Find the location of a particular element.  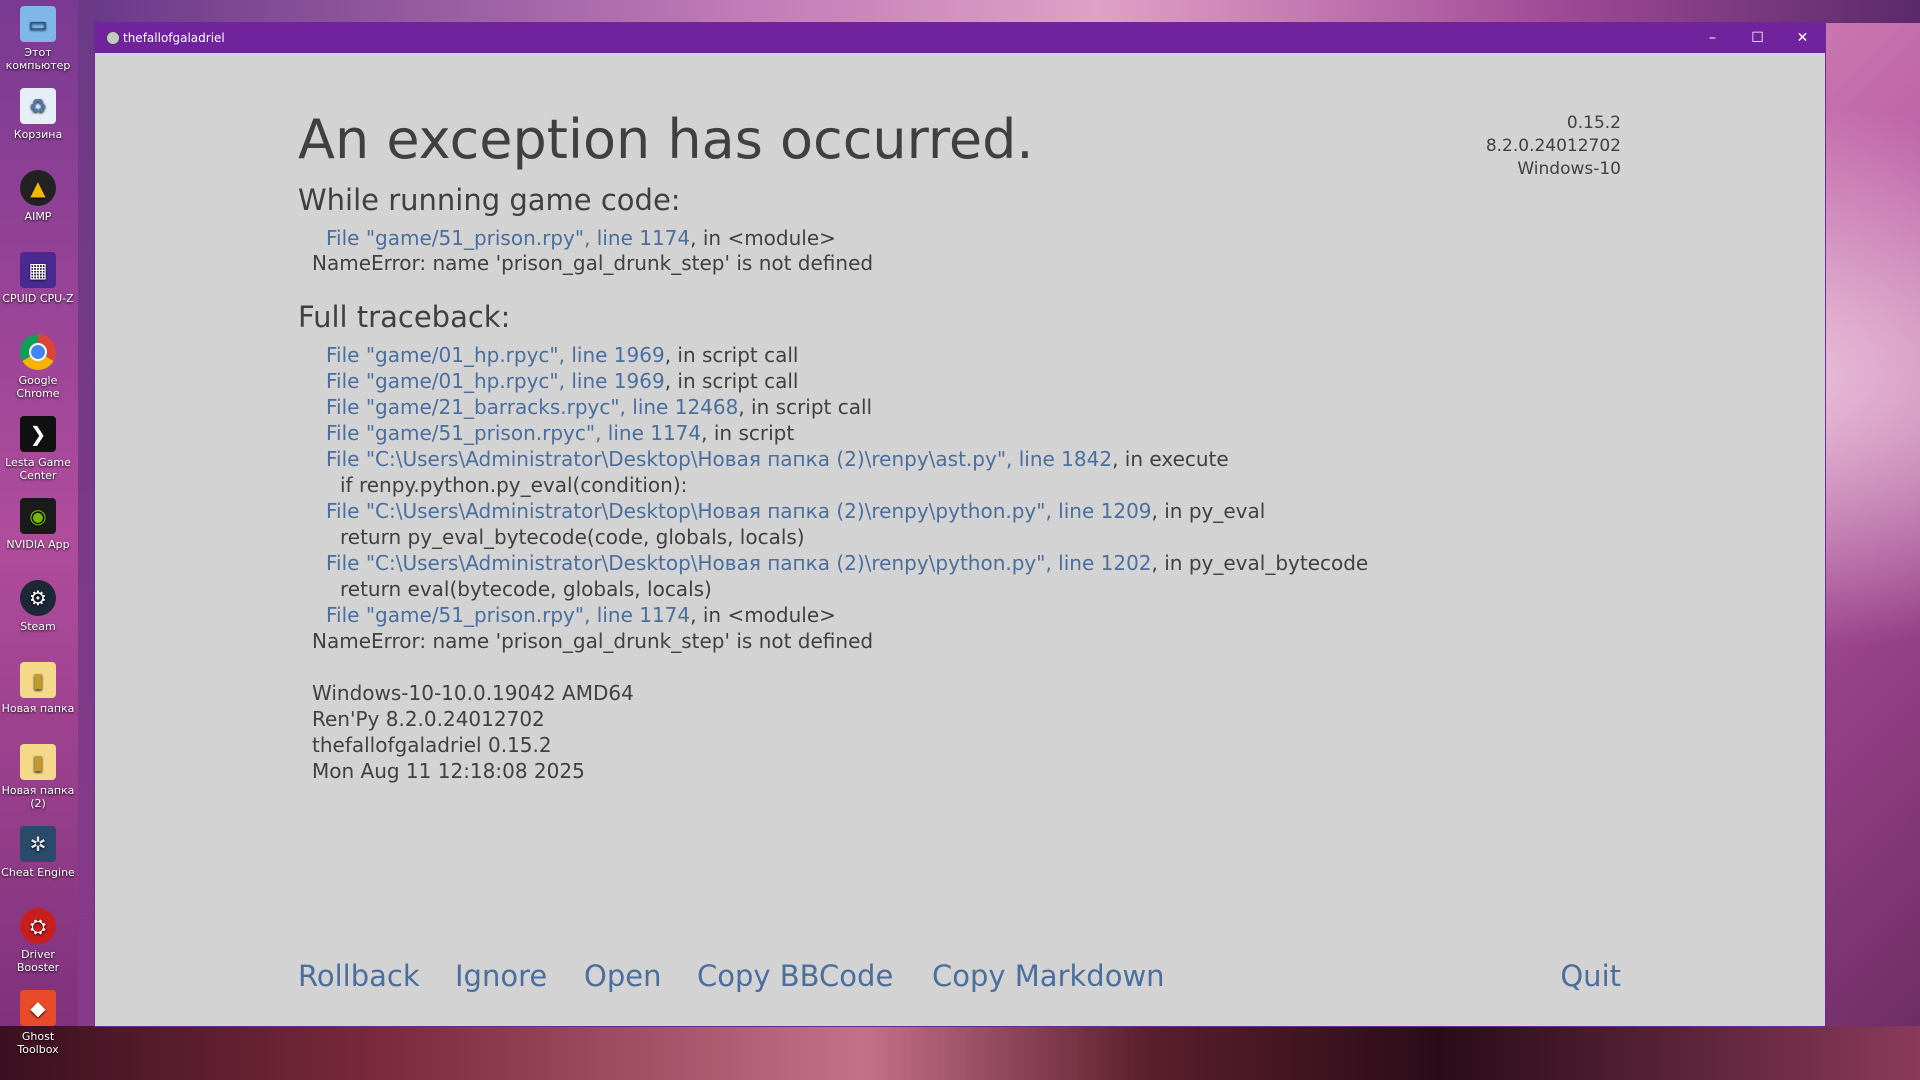

trace-context: , in py_eval_bytecode is located at coordinates (1260, 563).